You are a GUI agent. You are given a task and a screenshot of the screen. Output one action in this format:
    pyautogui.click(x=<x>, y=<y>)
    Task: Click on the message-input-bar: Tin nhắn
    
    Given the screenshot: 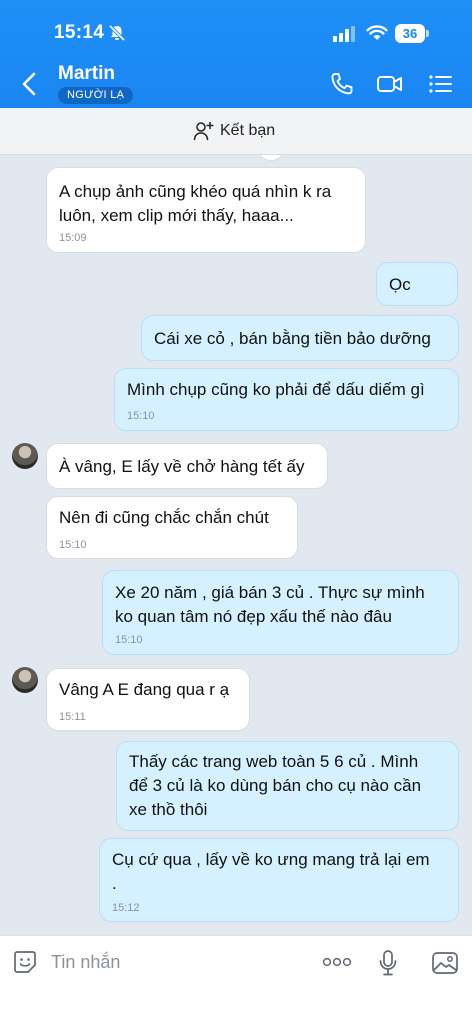 What is the action you would take?
    pyautogui.click(x=236, y=979)
    